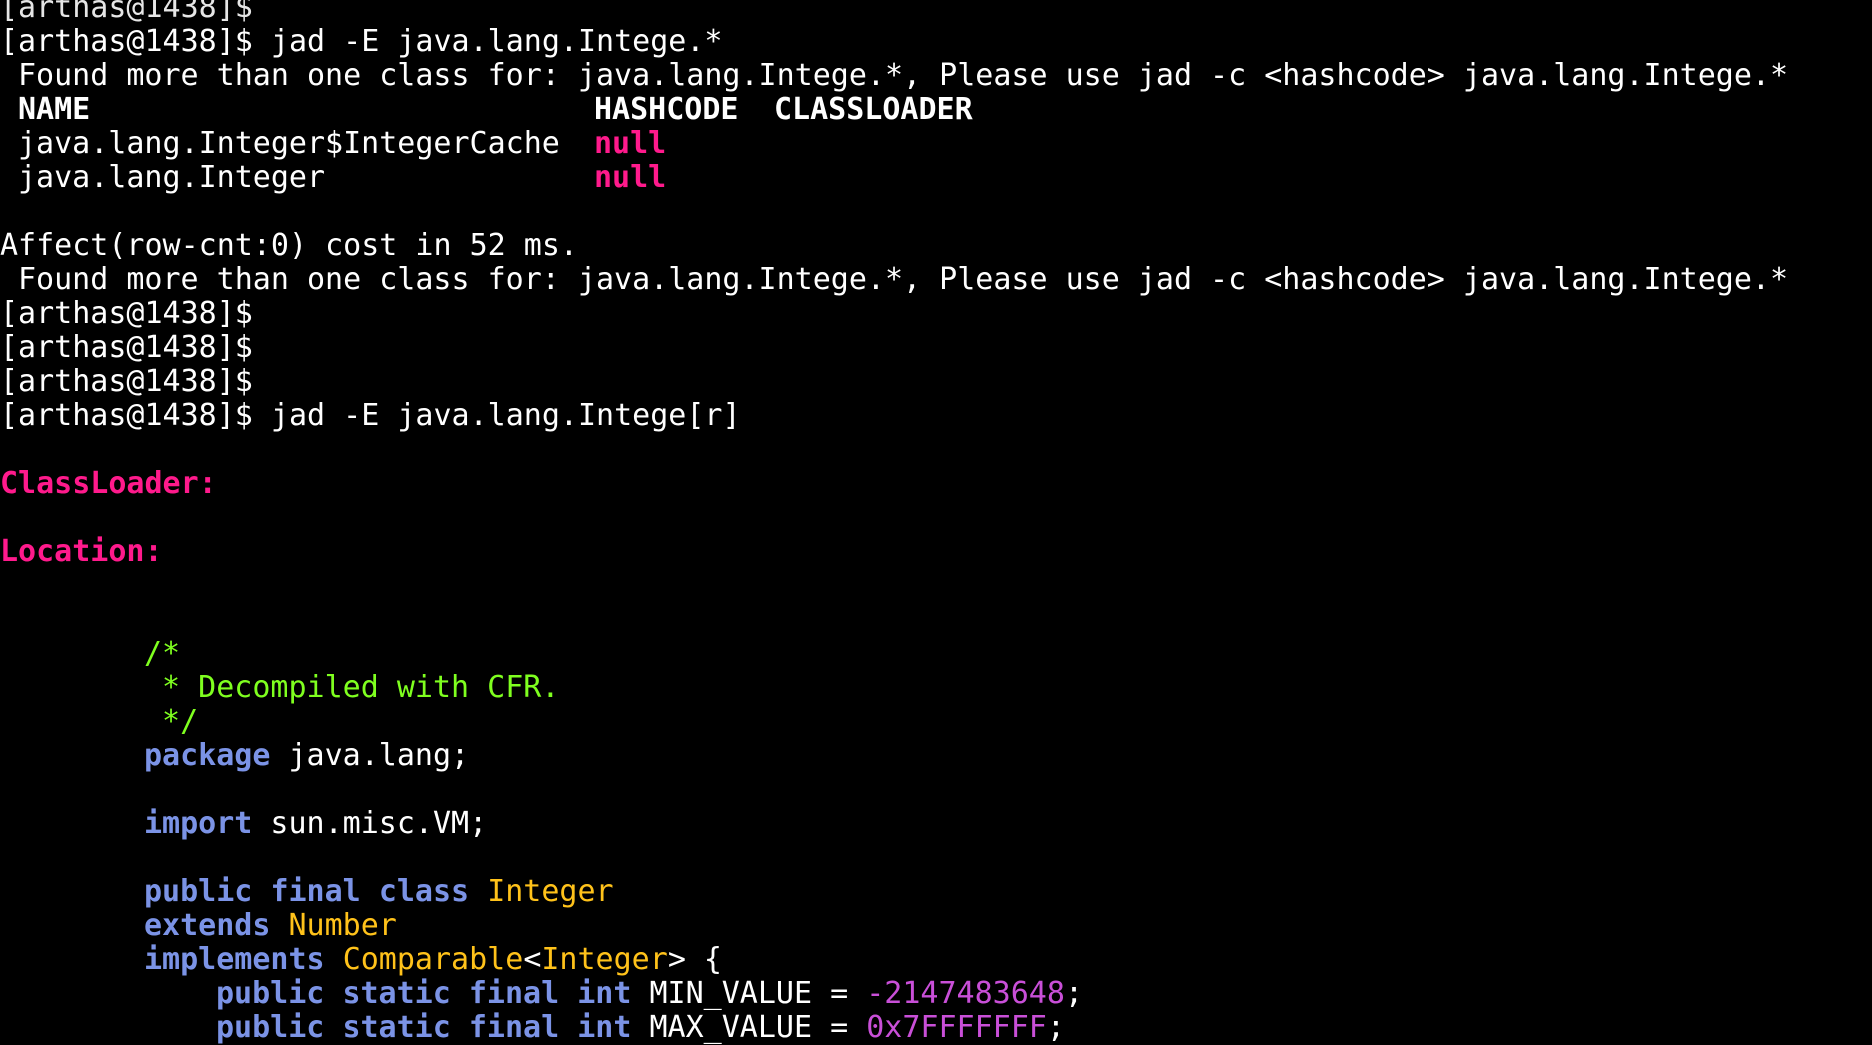  I want to click on class-name: java.lang.Integer$IntegerCache, so click(289, 143).